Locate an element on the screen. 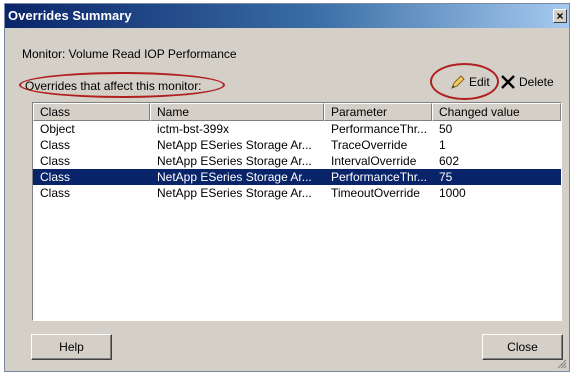 Image resolution: width=574 pixels, height=374 pixels. overrides-label: Overrides that affect this monitor: is located at coordinates (113, 86).